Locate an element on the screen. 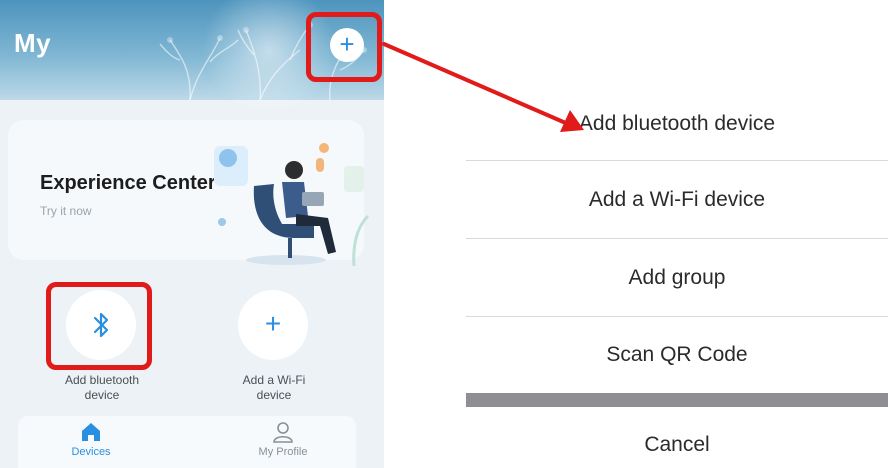 Image resolution: width=888 pixels, height=468 pixels. card-subtitle: Try it now is located at coordinates (66, 211).